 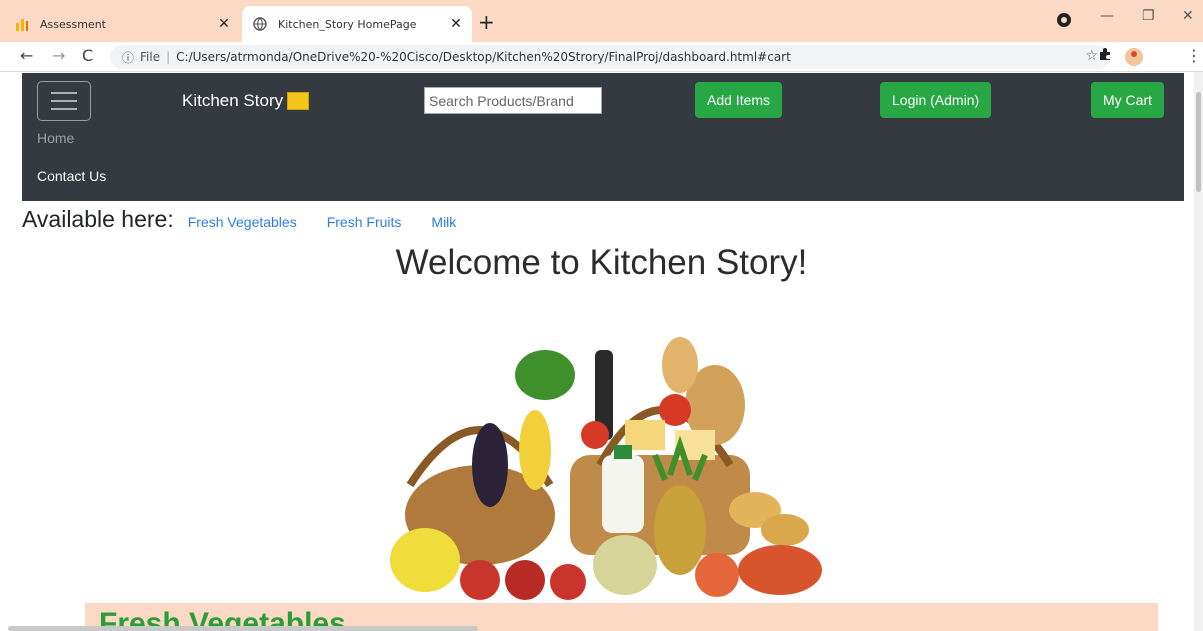 What do you see at coordinates (1127, 100) in the screenshot?
I see `my-cart-button: My Cart` at bounding box center [1127, 100].